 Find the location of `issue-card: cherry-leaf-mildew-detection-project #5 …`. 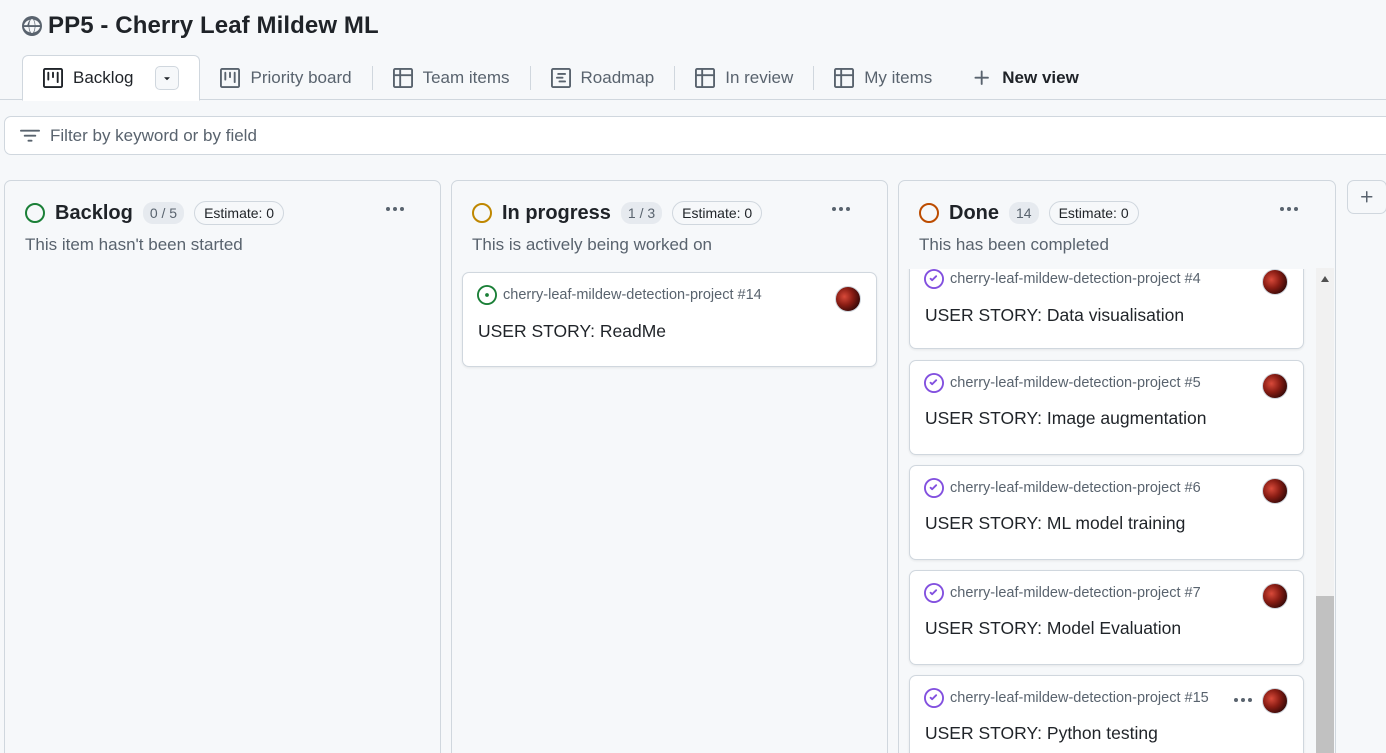

issue-card: cherry-leaf-mildew-detection-project #5 … is located at coordinates (1106, 407).